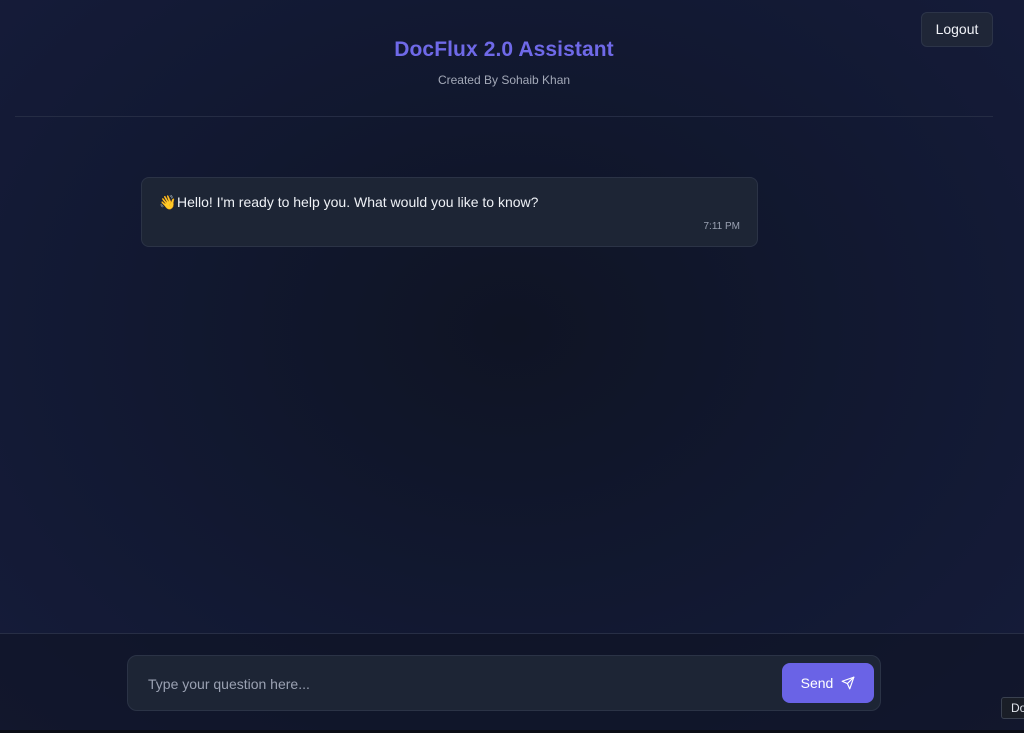 Image resolution: width=1024 pixels, height=733 pixels. Describe the element at coordinates (957, 29) in the screenshot. I see `logout-button: Logout` at that location.